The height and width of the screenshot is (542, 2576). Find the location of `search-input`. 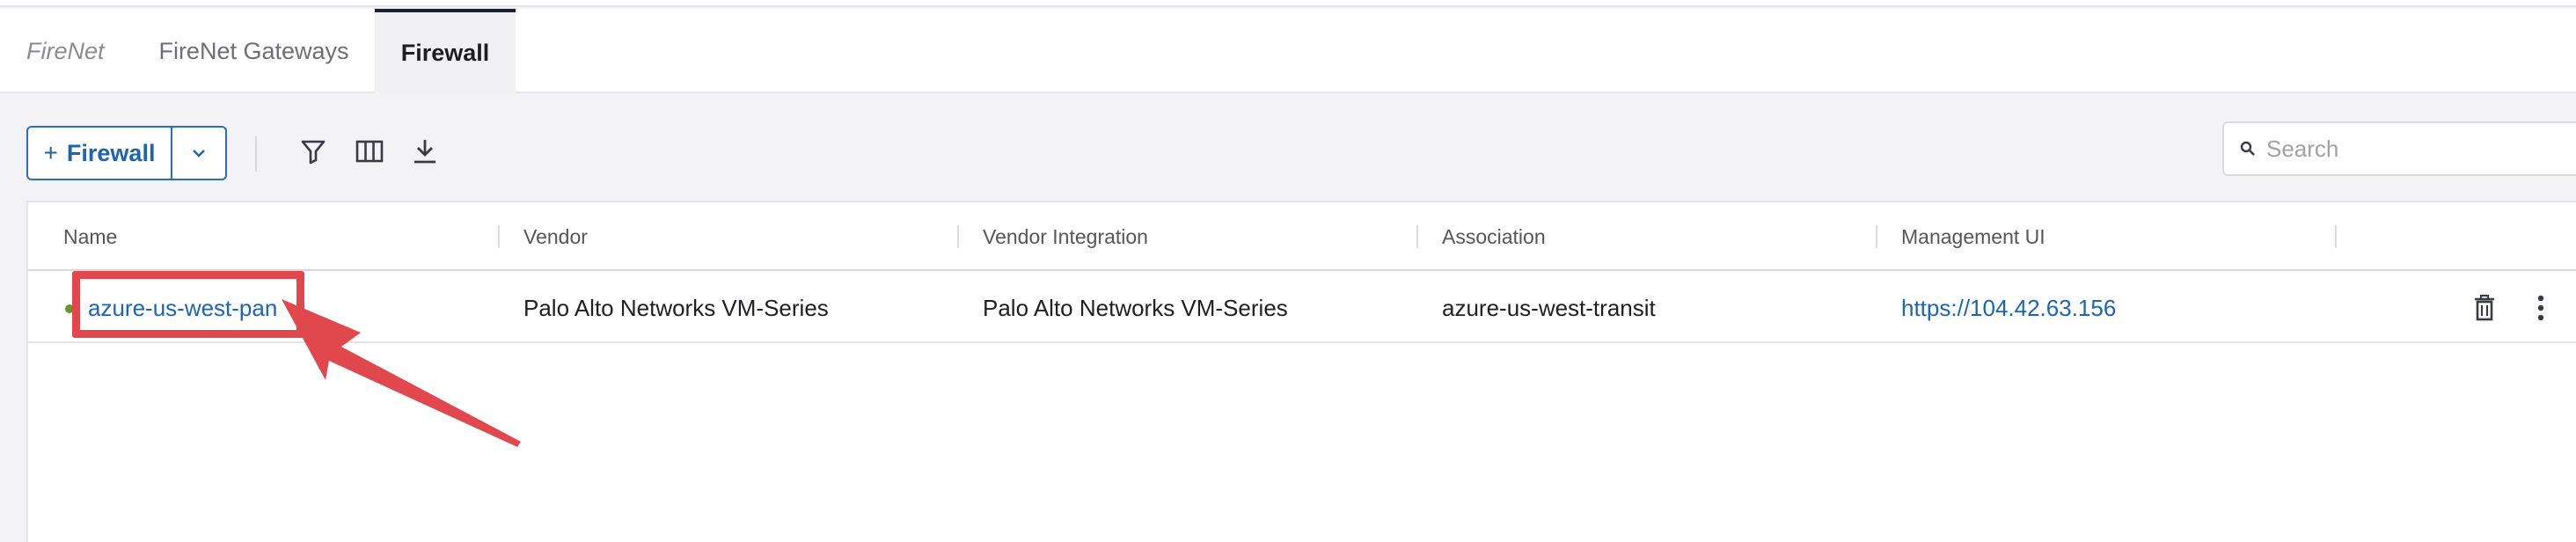

search-input is located at coordinates (2421, 149).